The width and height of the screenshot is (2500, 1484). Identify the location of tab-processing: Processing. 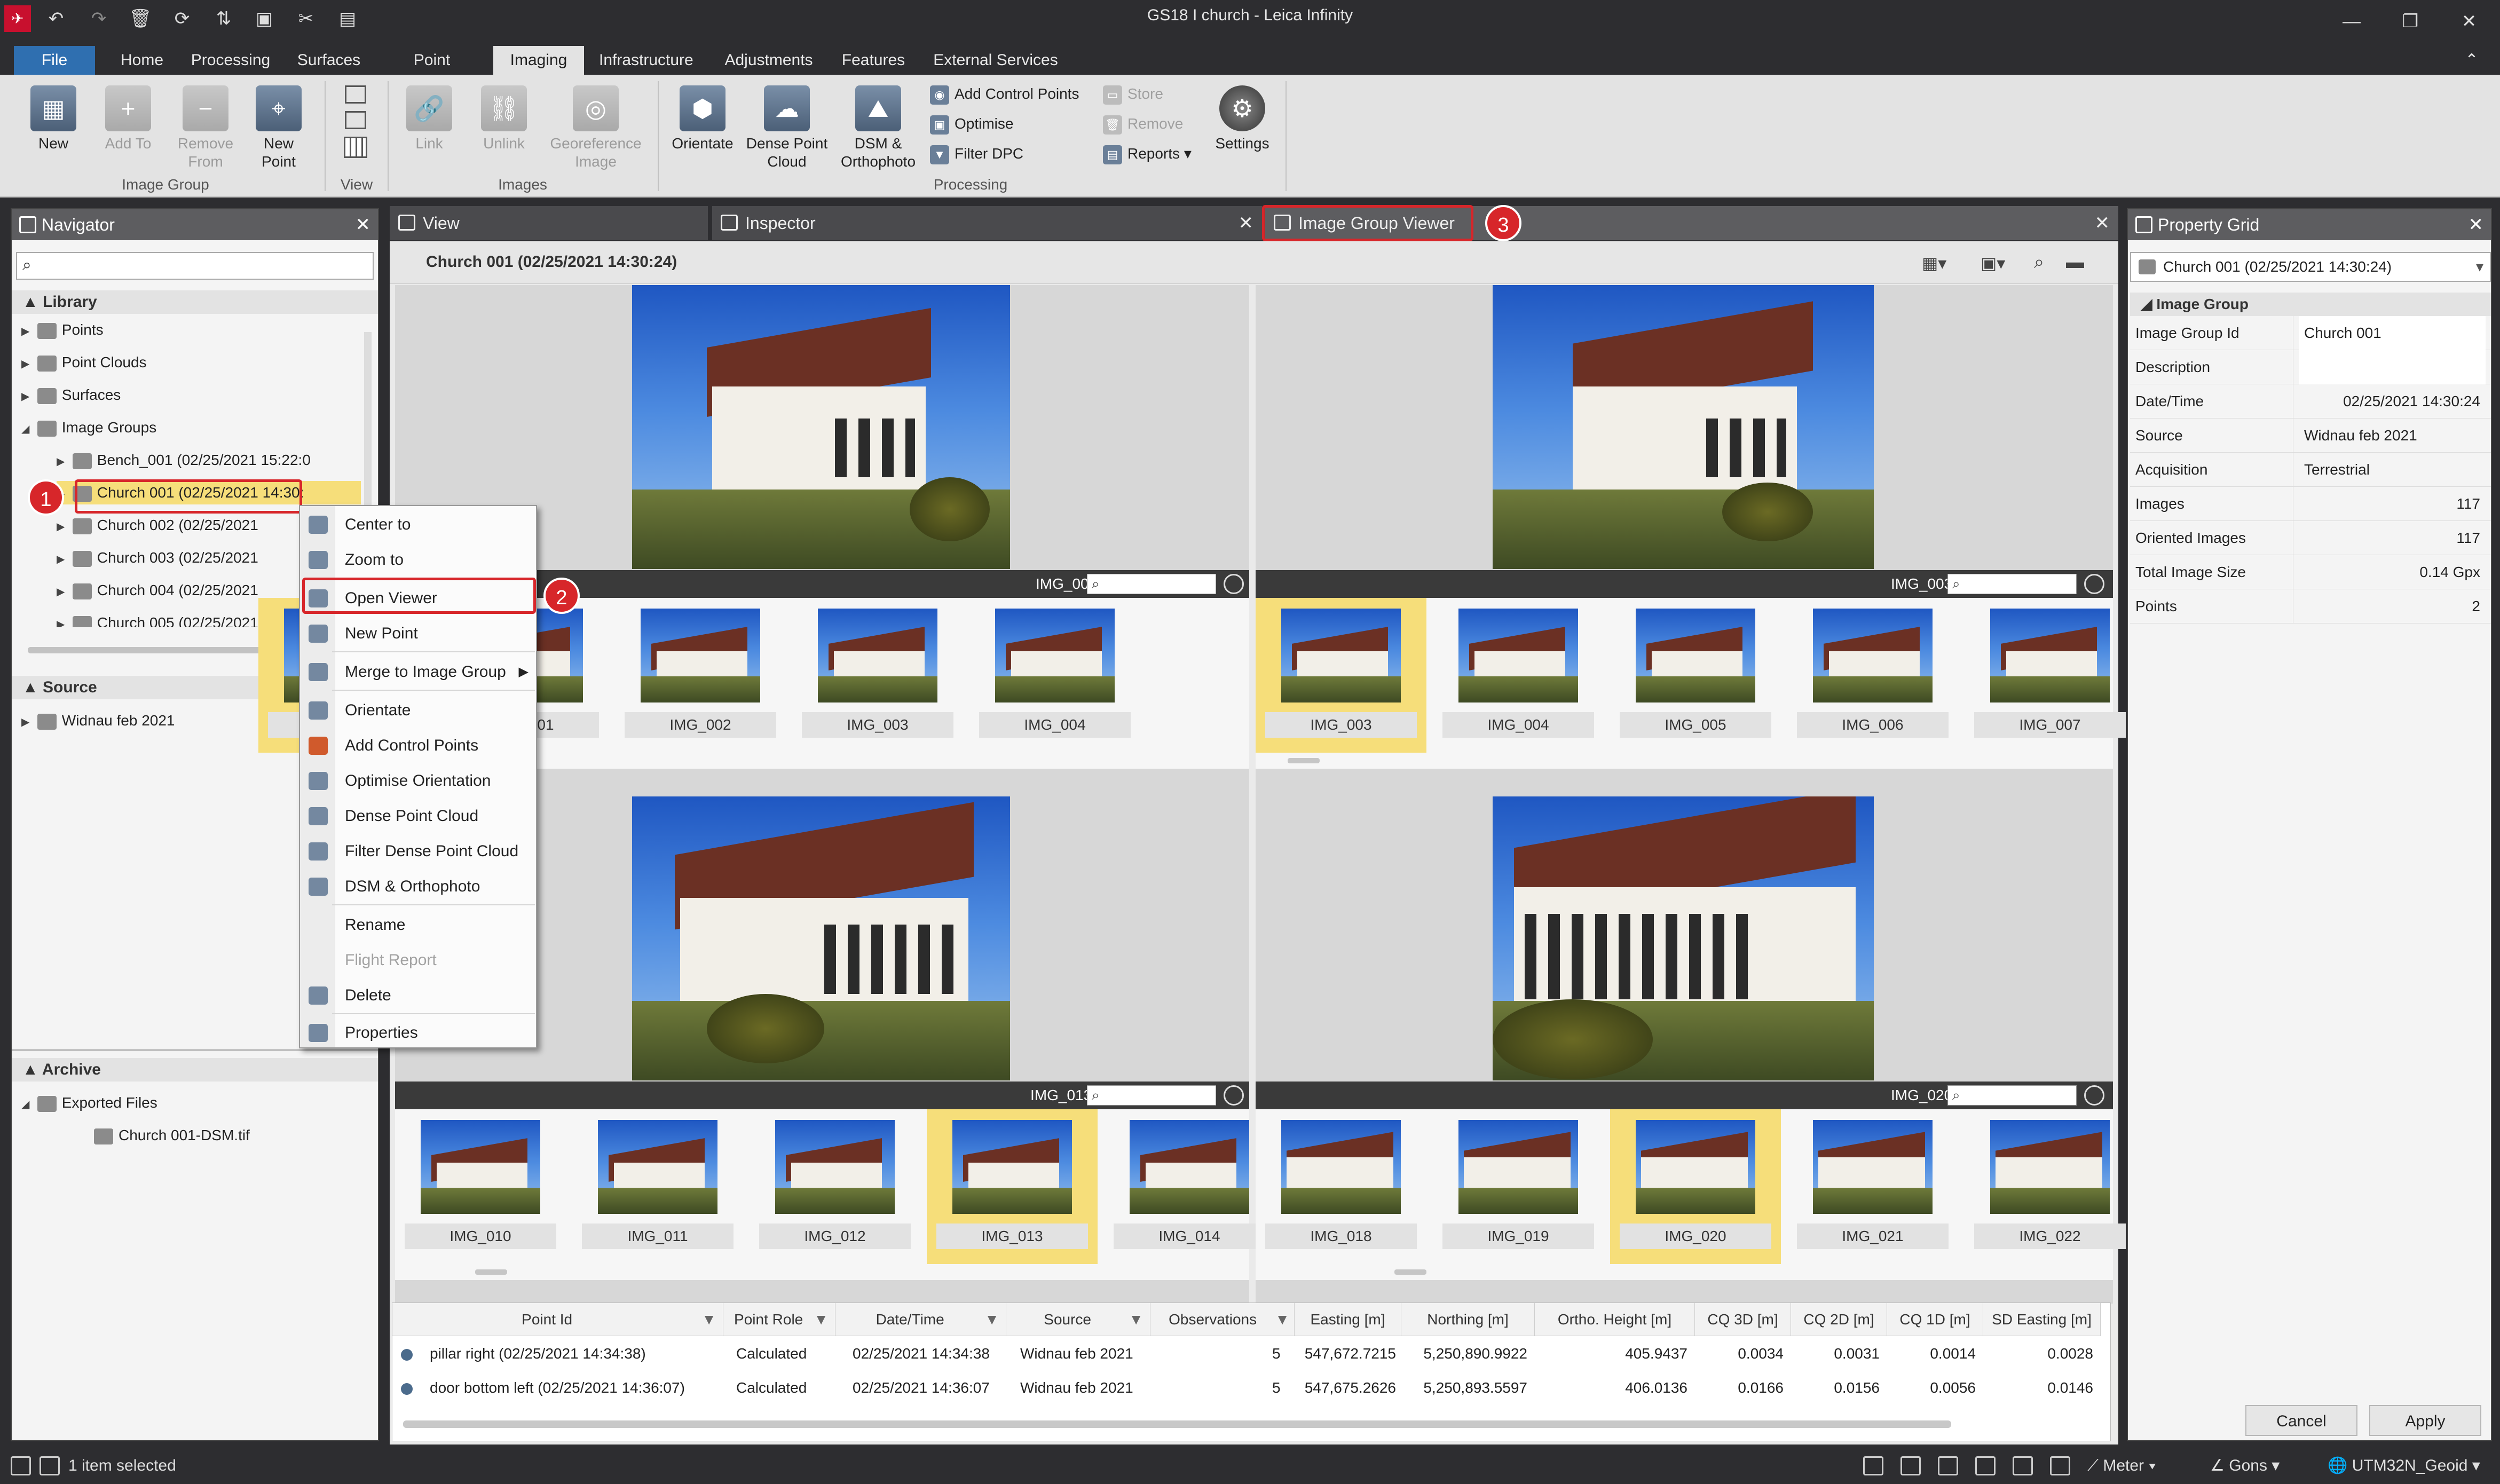
(231, 60).